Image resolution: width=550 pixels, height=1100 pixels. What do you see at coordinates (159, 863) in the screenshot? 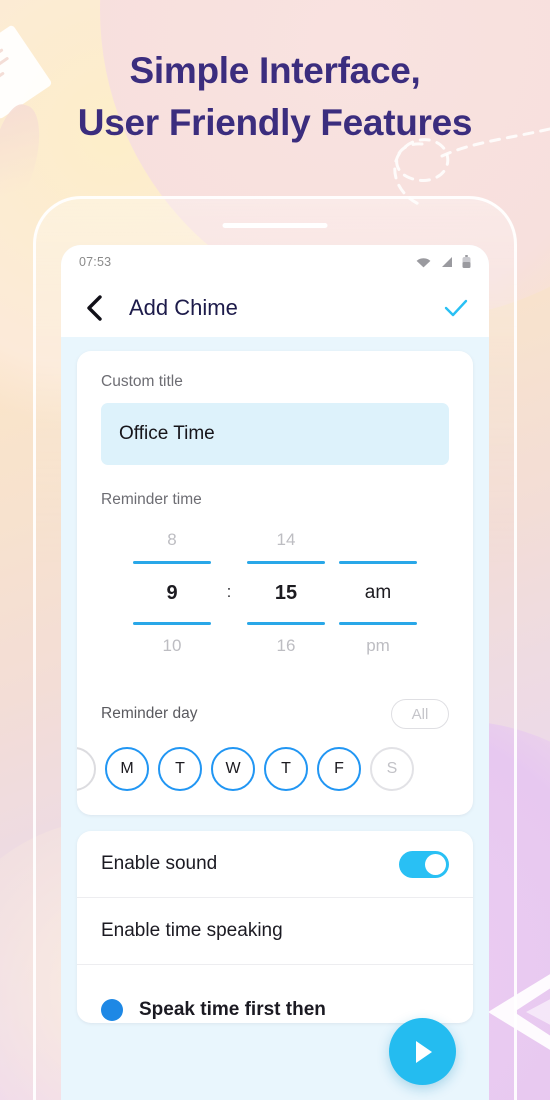
I see `enable-sound-label: Enable sound` at bounding box center [159, 863].